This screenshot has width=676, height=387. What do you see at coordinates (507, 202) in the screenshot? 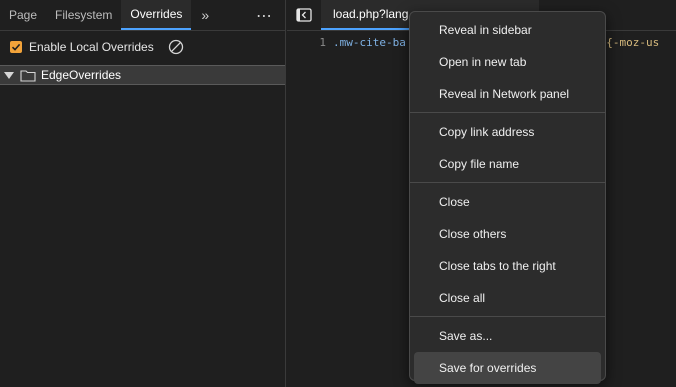
I see `menu-item-close: Close` at bounding box center [507, 202].